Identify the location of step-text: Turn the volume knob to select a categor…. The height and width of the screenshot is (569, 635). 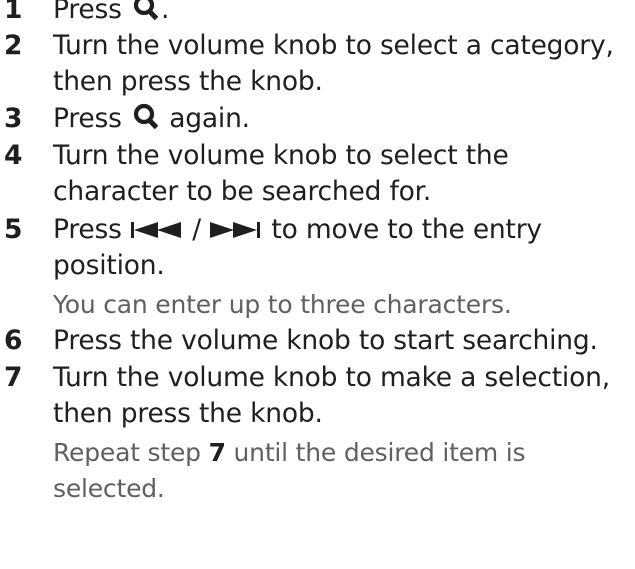
(333, 45).